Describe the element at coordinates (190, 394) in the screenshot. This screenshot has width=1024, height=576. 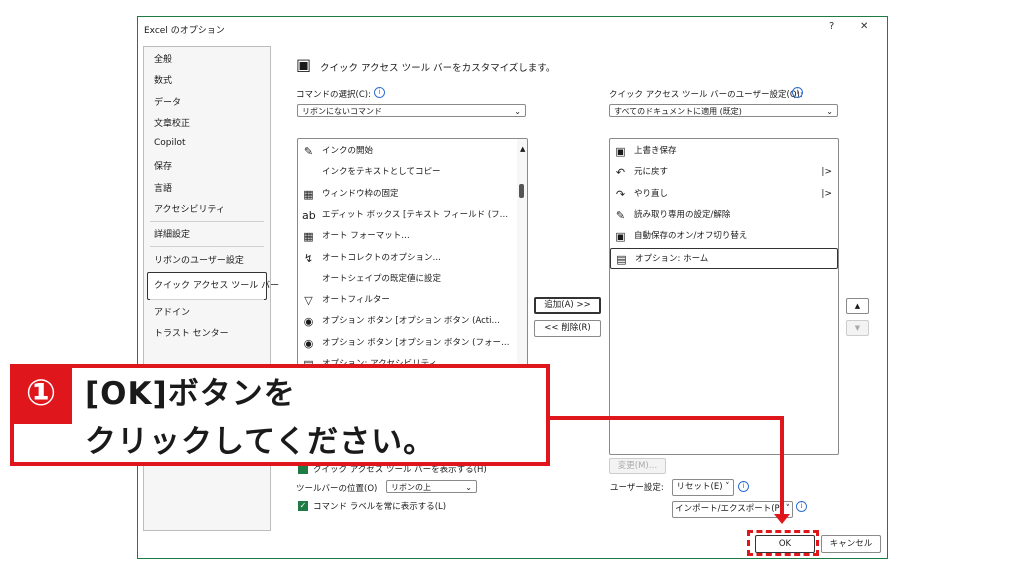
I see `instruction-line-1: [OK]ボタンを` at that location.